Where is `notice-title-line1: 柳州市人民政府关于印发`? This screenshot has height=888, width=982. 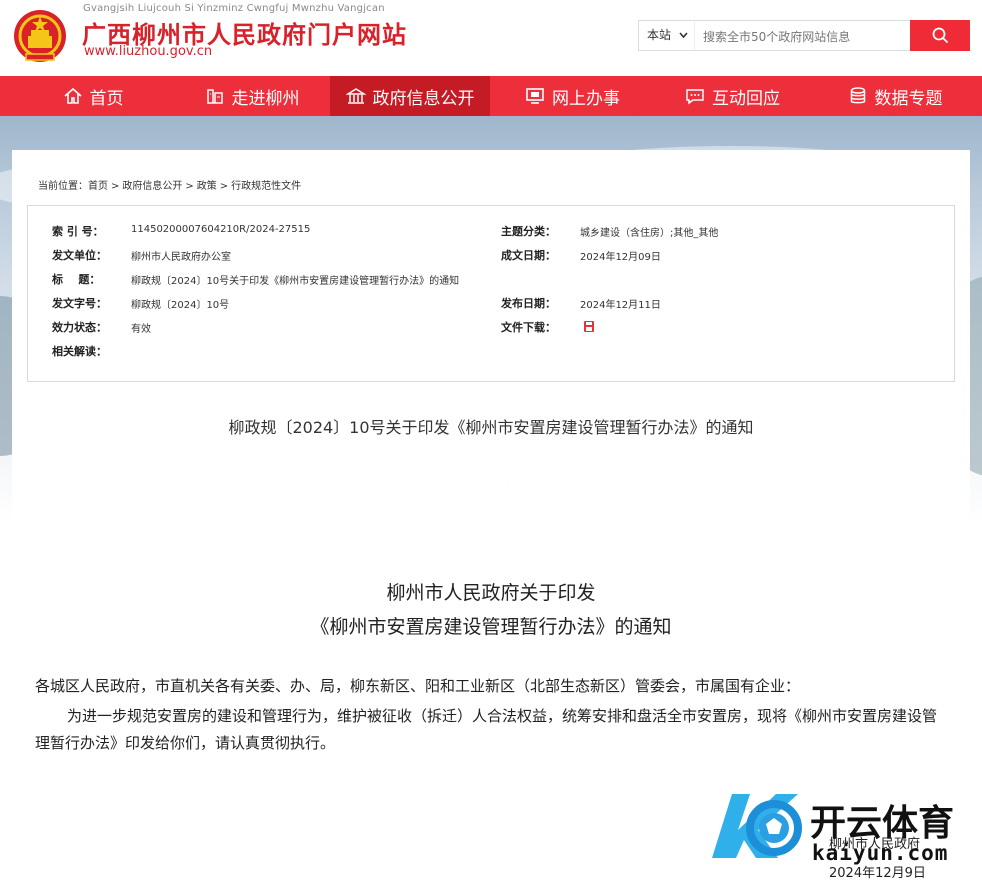 notice-title-line1: 柳州市人民政府关于印发 is located at coordinates (491, 593).